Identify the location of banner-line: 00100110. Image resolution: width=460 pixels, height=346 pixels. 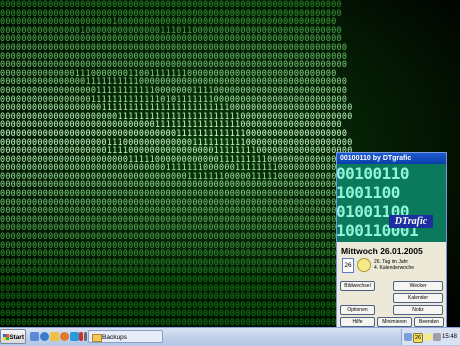
(373, 173).